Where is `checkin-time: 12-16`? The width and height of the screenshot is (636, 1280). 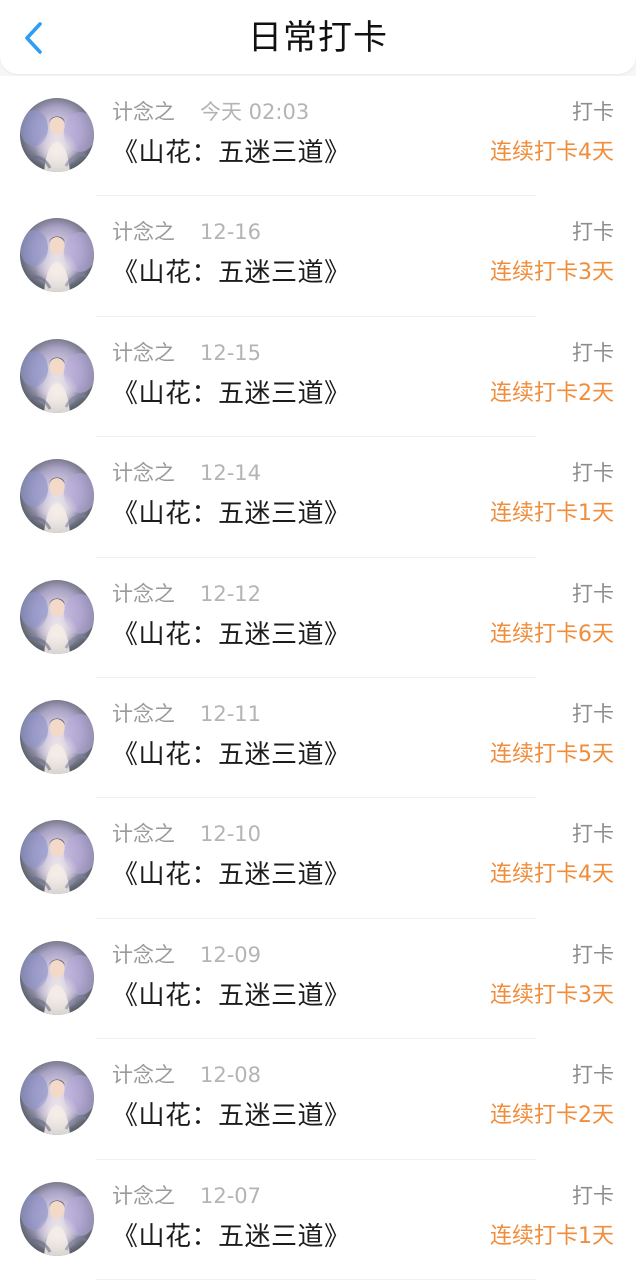 checkin-time: 12-16 is located at coordinates (231, 232).